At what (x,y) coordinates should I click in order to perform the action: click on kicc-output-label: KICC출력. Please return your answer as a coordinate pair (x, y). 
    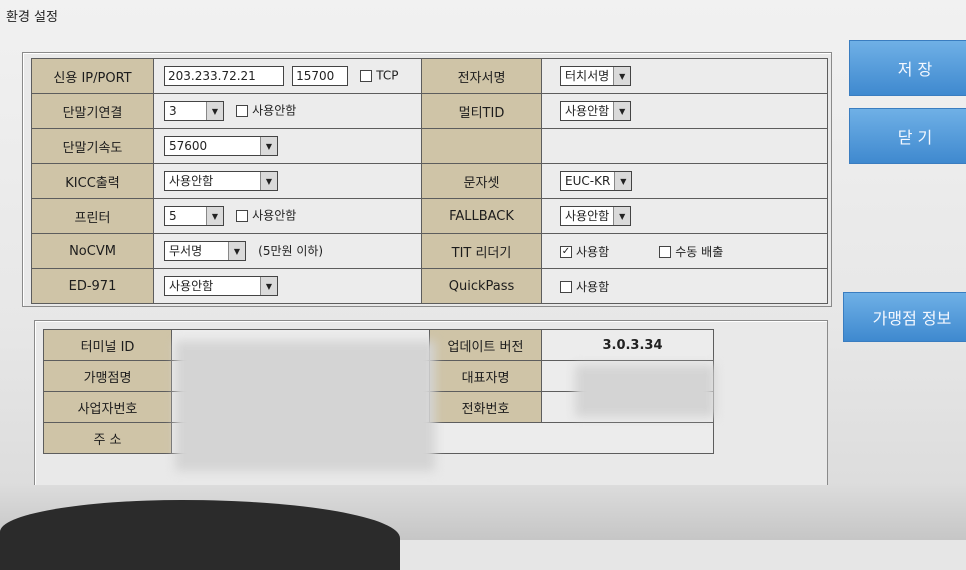
    Looking at the image, I should click on (92, 181).